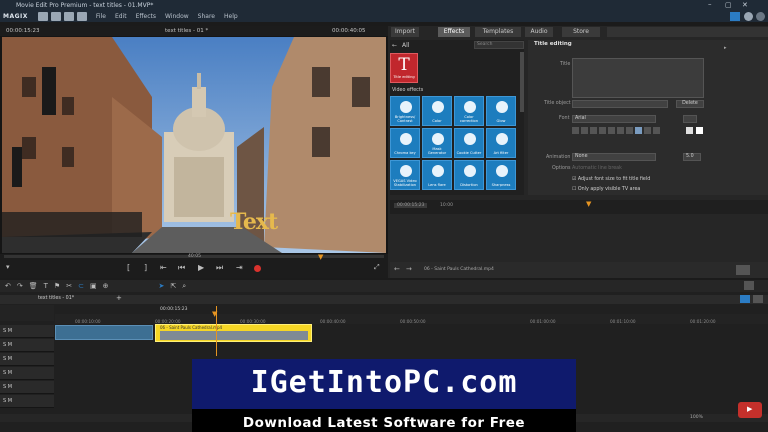 This screenshot has height=432, width=768. What do you see at coordinates (501, 143) in the screenshot?
I see `effect-art-filter: Art filter` at bounding box center [501, 143].